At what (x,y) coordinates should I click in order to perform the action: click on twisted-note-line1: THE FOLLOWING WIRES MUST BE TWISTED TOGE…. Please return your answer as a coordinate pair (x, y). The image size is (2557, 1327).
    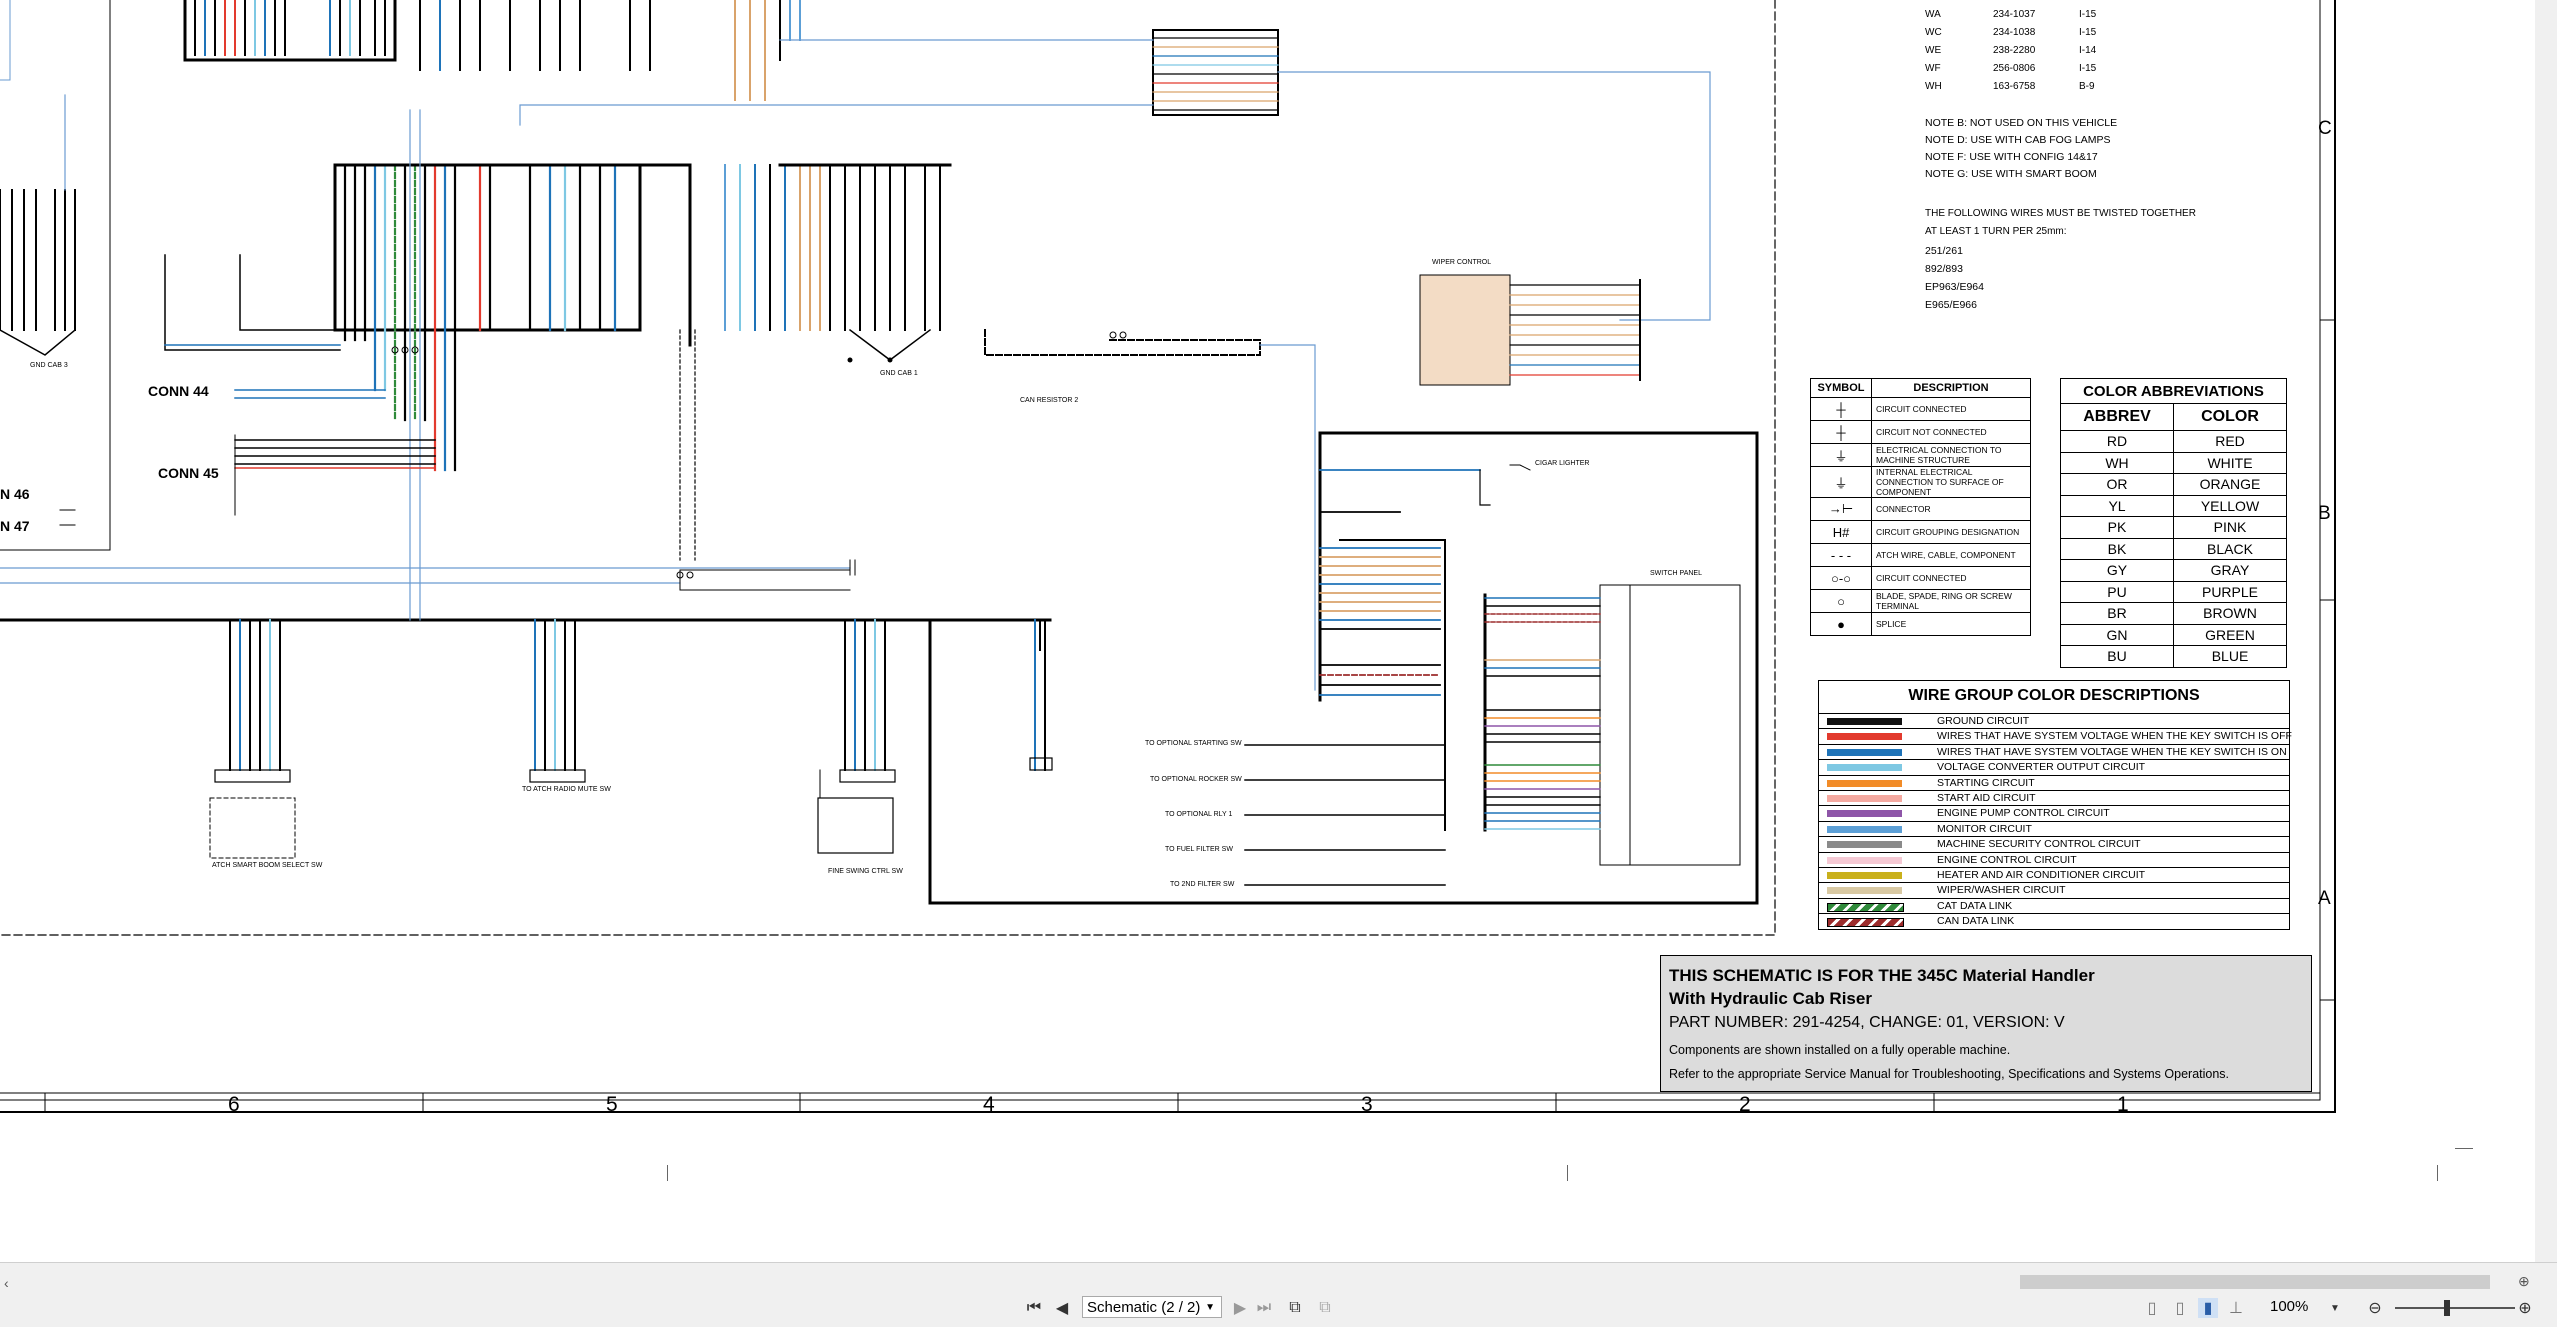
    Looking at the image, I should click on (2060, 213).